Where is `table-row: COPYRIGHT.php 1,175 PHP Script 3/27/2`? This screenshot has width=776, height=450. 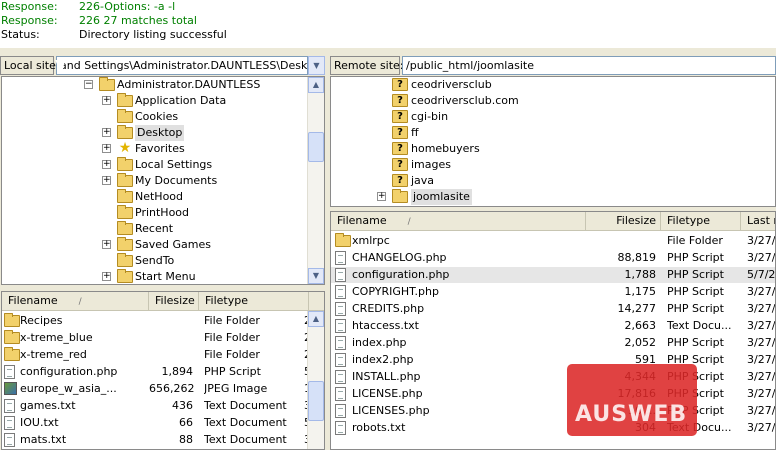
table-row: COPYRIGHT.php 1,175 PHP Script 3/27/2 is located at coordinates (553, 292).